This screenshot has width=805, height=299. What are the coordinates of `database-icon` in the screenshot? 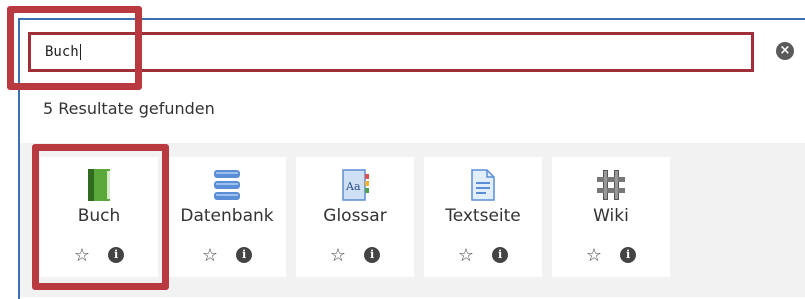 It's located at (227, 185).